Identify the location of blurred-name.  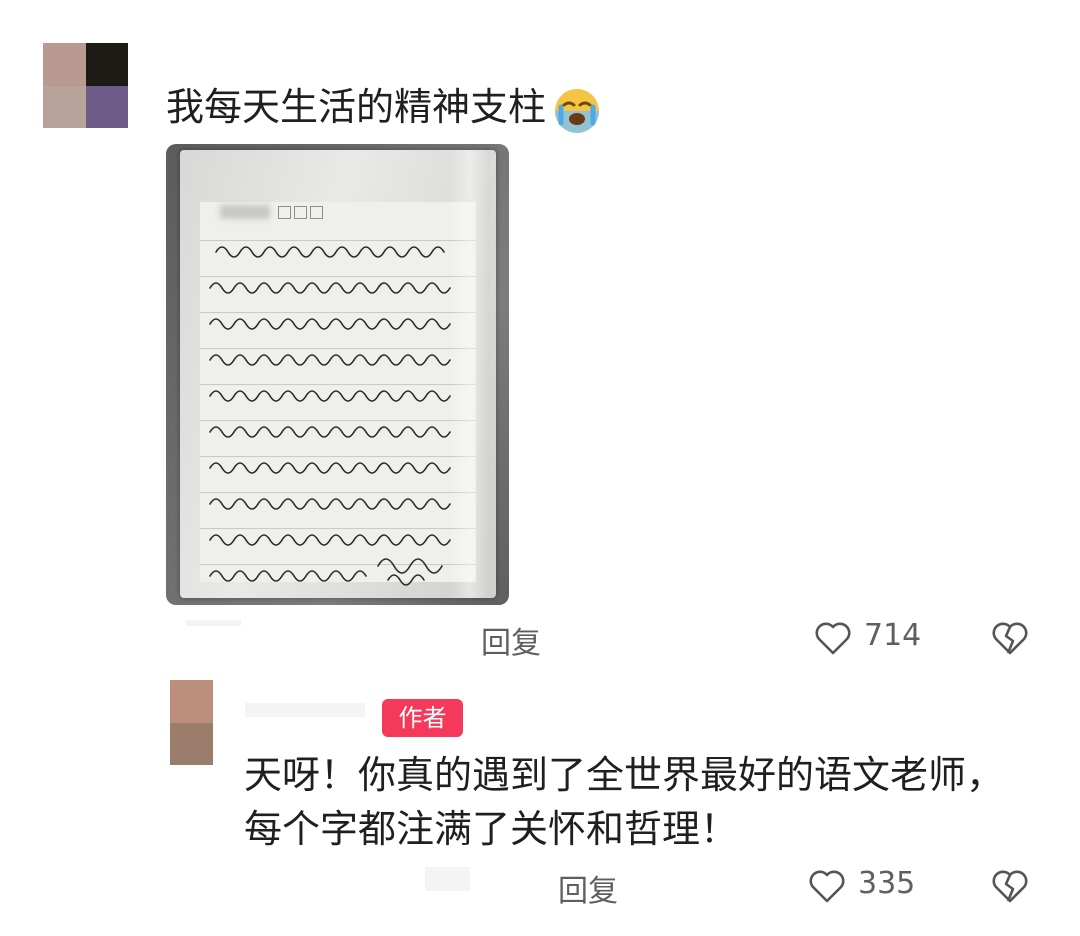
(245, 212).